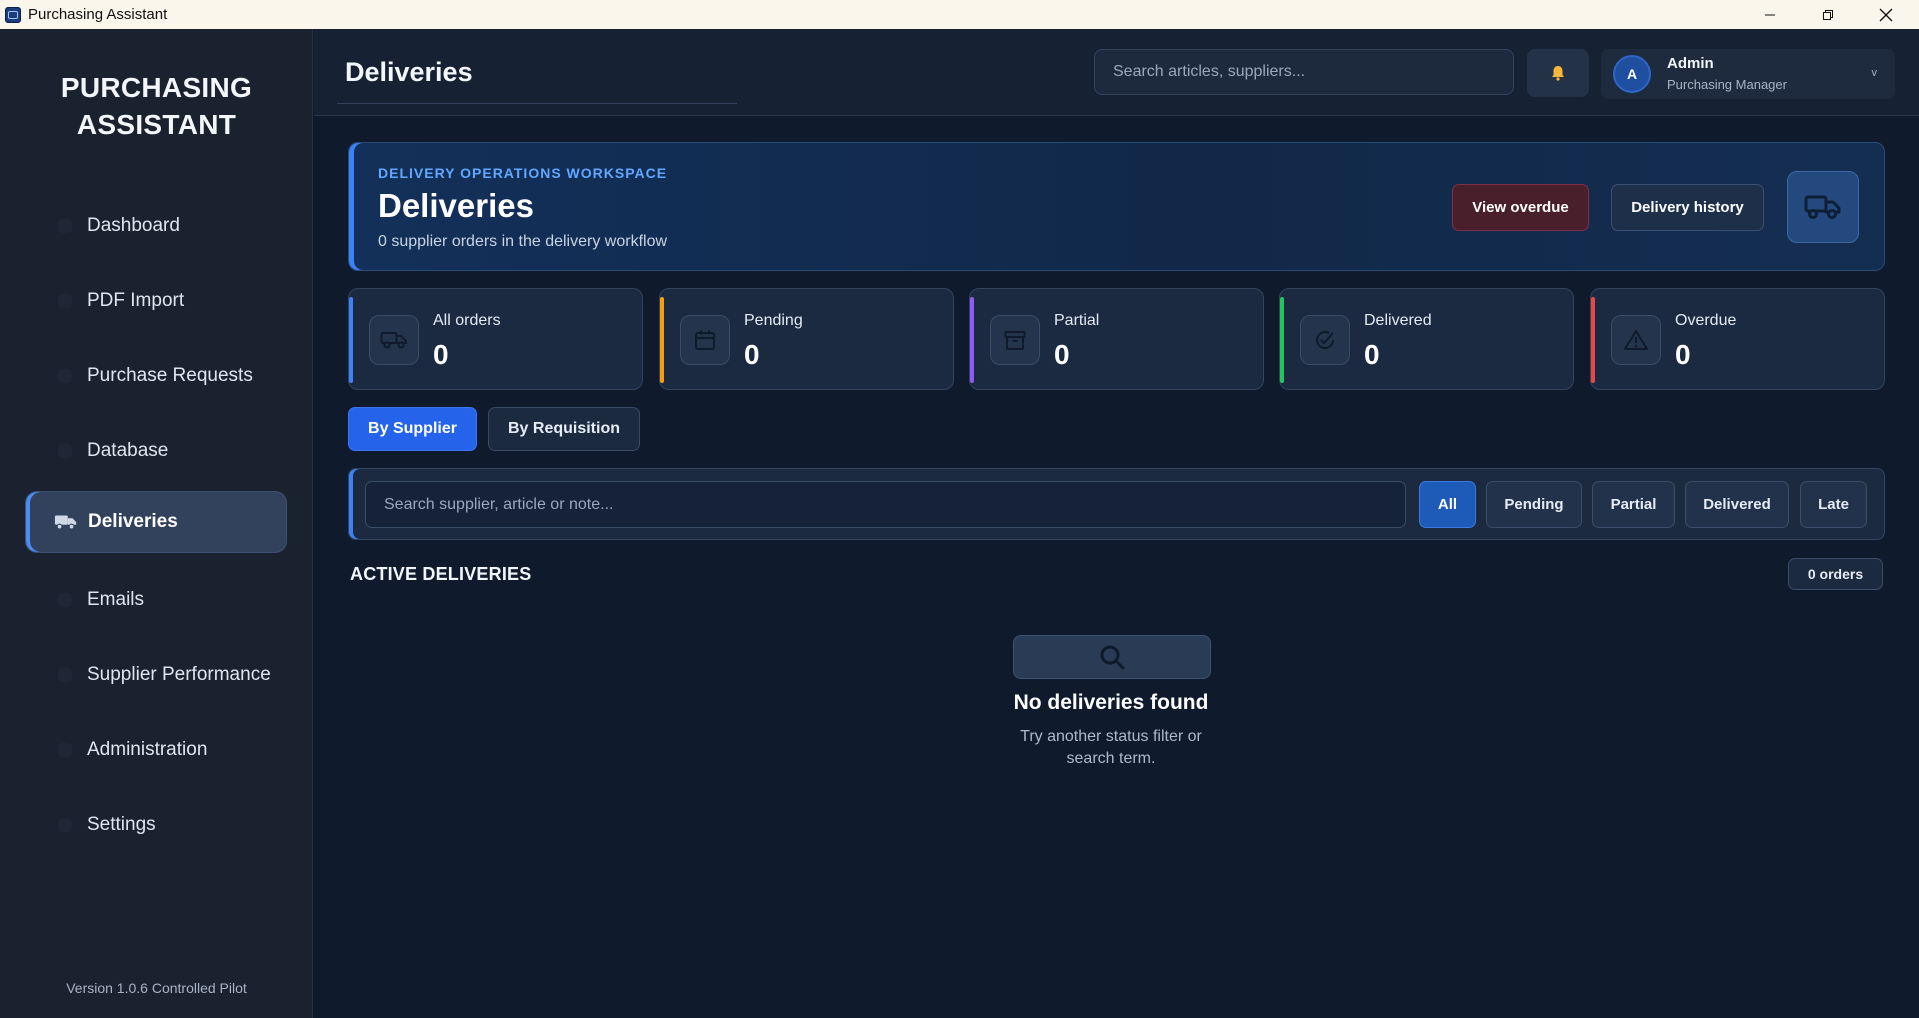 This screenshot has height=1018, width=1919. I want to click on title-divider, so click(537, 103).